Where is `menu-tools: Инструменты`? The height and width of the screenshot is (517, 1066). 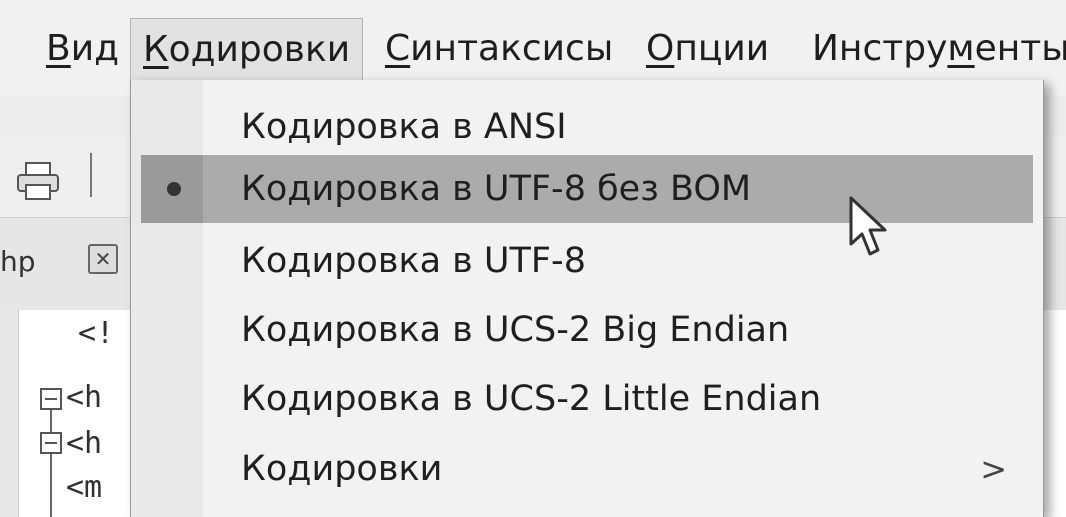
menu-tools: Инструменты is located at coordinates (939, 49).